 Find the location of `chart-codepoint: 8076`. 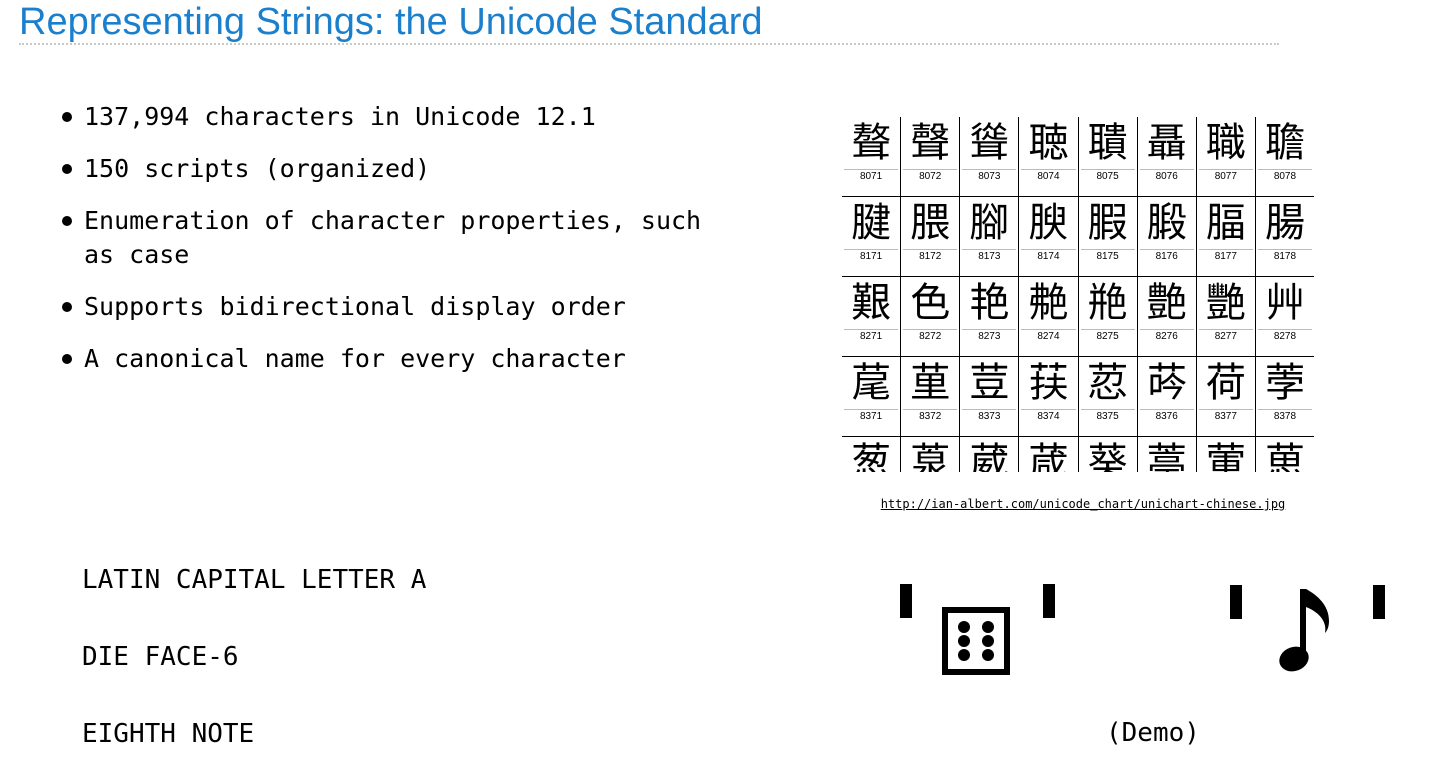

chart-codepoint: 8076 is located at coordinates (1166, 176).